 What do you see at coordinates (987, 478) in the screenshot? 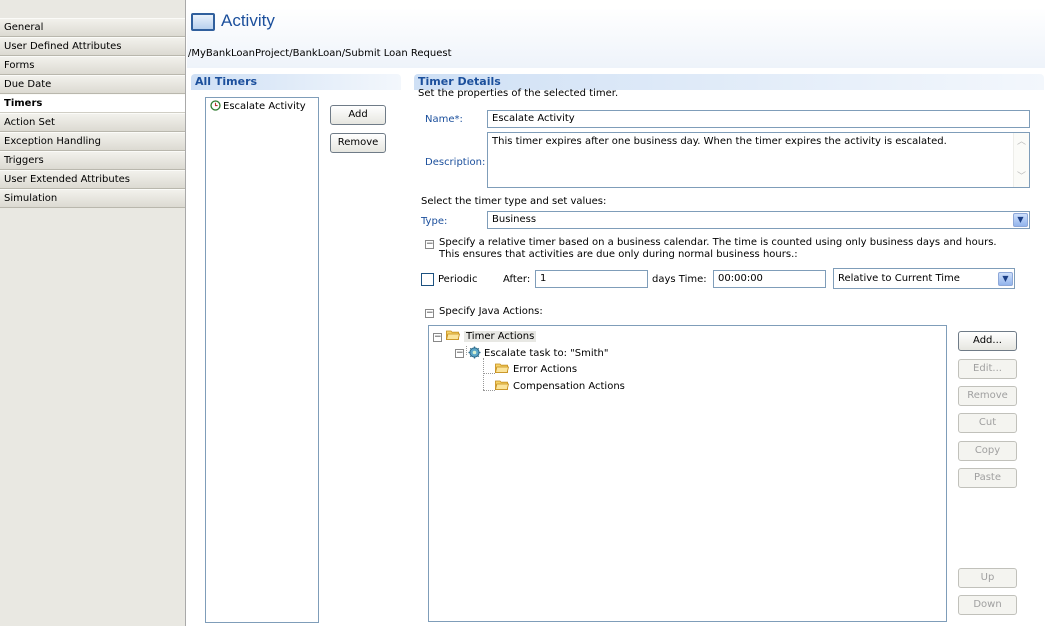
I see `paste-action-button: Paste` at bounding box center [987, 478].